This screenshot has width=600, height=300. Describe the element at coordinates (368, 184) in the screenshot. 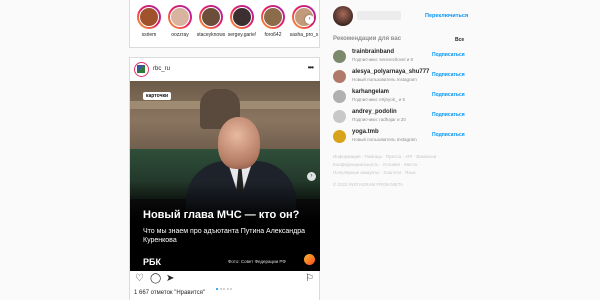

I see `copyright: © 2022 INSTAGRAM FROM META` at that location.